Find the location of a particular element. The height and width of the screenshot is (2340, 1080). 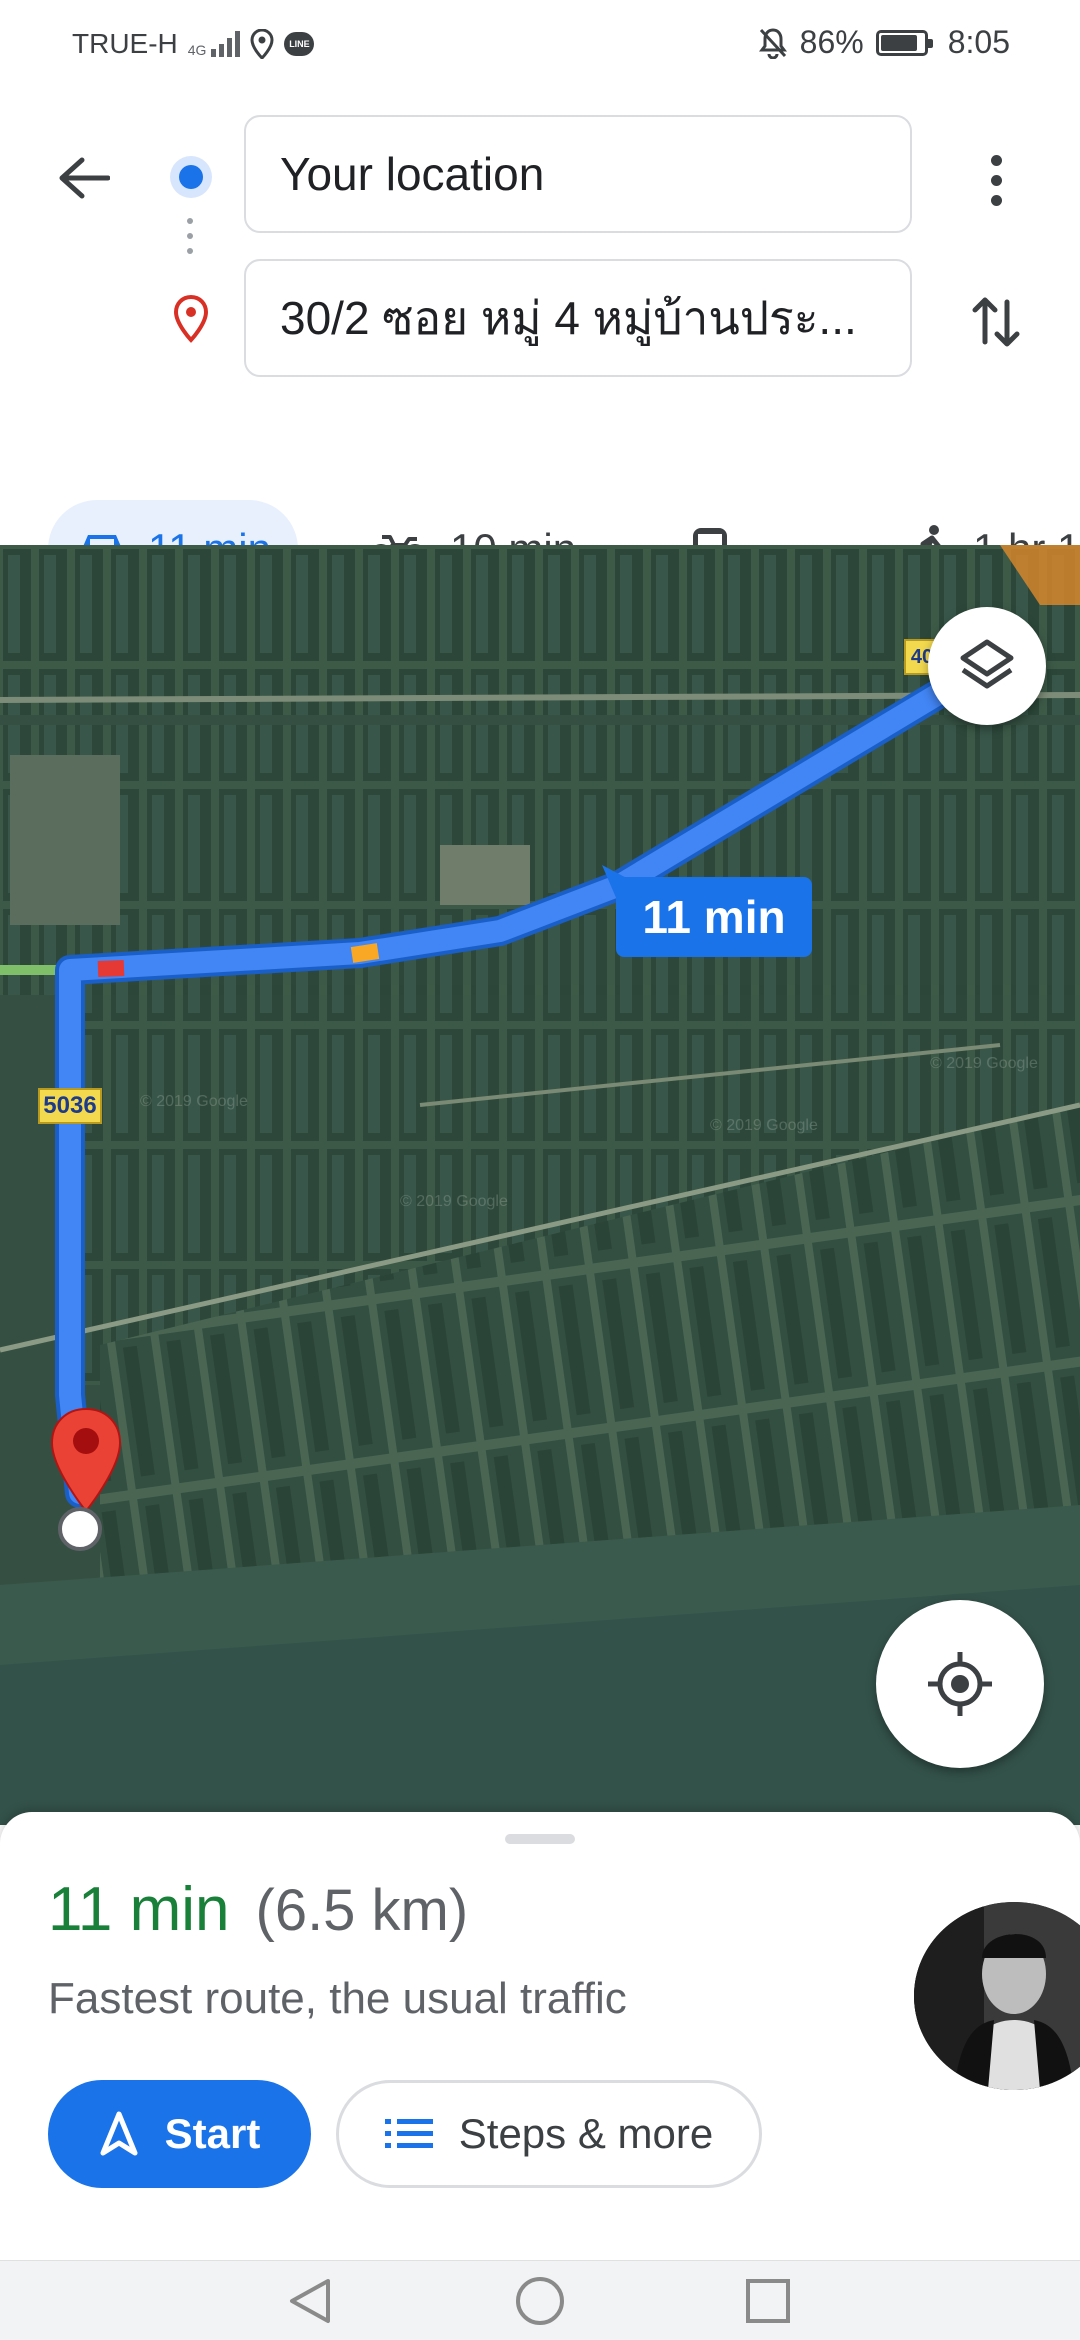

origin-dot-icon is located at coordinates (191, 177).